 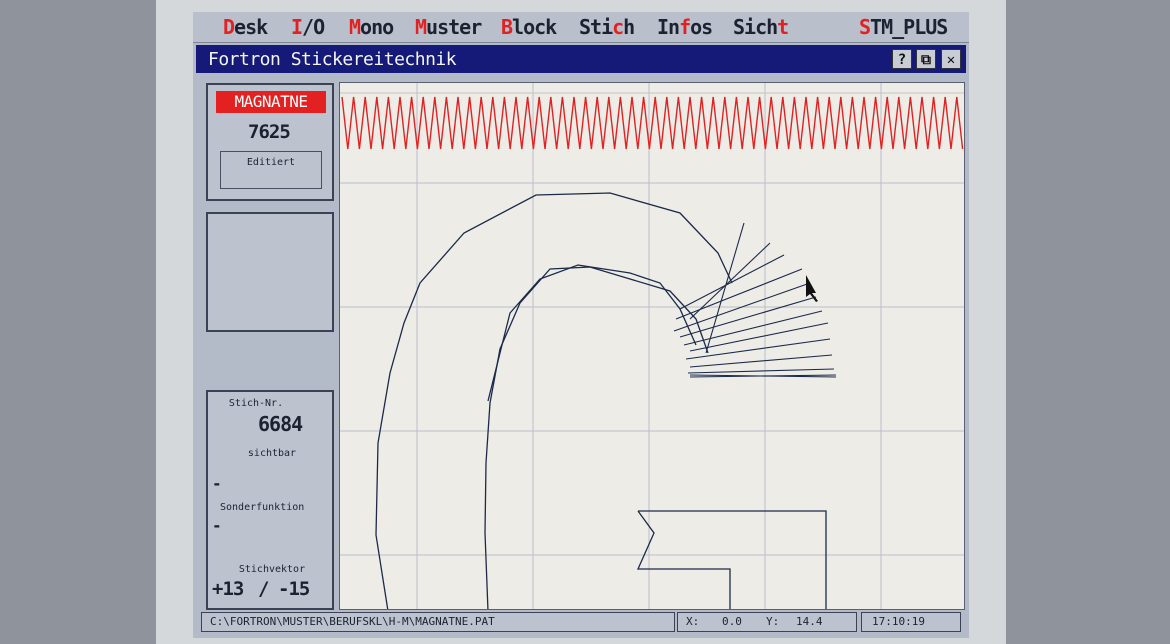 What do you see at coordinates (256, 403) in the screenshot?
I see `stitch-nr-label: Stich-Nr.` at bounding box center [256, 403].